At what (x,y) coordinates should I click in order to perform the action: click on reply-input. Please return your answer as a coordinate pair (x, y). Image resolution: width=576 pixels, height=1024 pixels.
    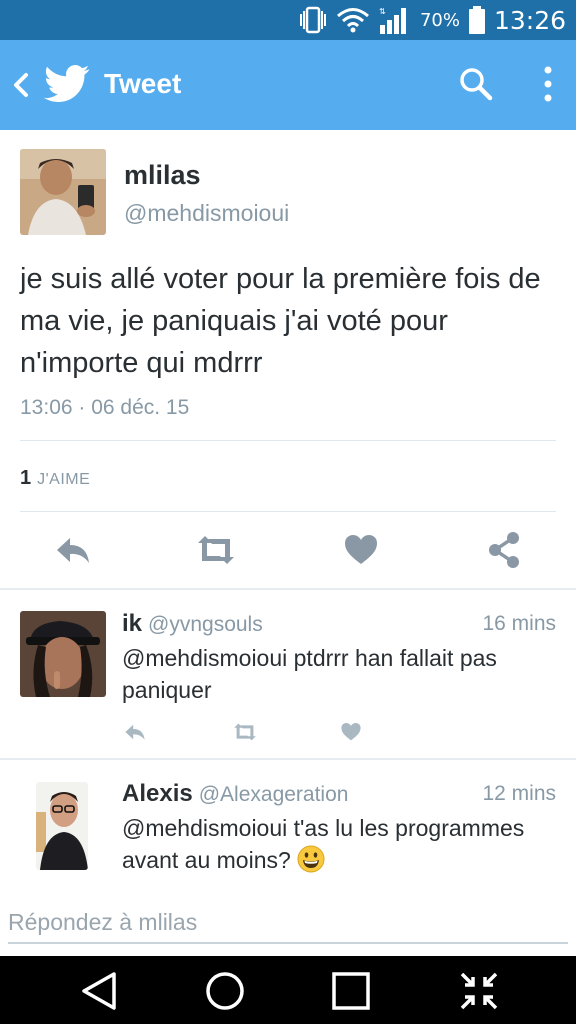
    Looking at the image, I should click on (288, 923).